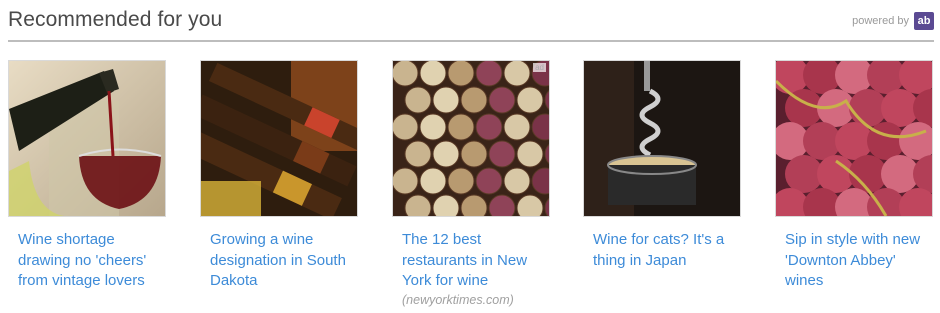  What do you see at coordinates (662, 250) in the screenshot?
I see `card-headline: Wine for cats? It's a thing in Japan` at bounding box center [662, 250].